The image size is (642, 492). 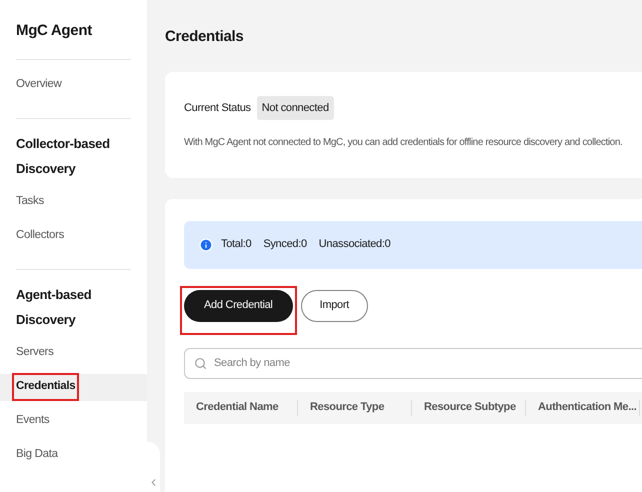 I want to click on nav-item: Events, so click(x=73, y=421).